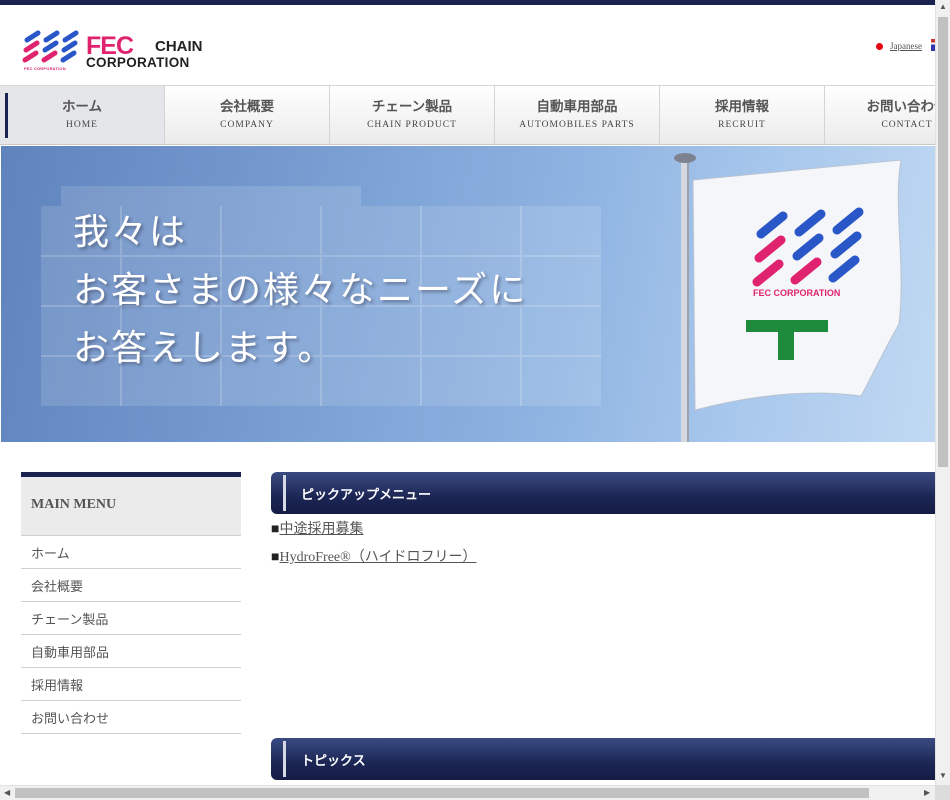 Image resolution: width=950 pixels, height=800 pixels. I want to click on nav-item-company: 会社概要 COMPANY, so click(247, 115).